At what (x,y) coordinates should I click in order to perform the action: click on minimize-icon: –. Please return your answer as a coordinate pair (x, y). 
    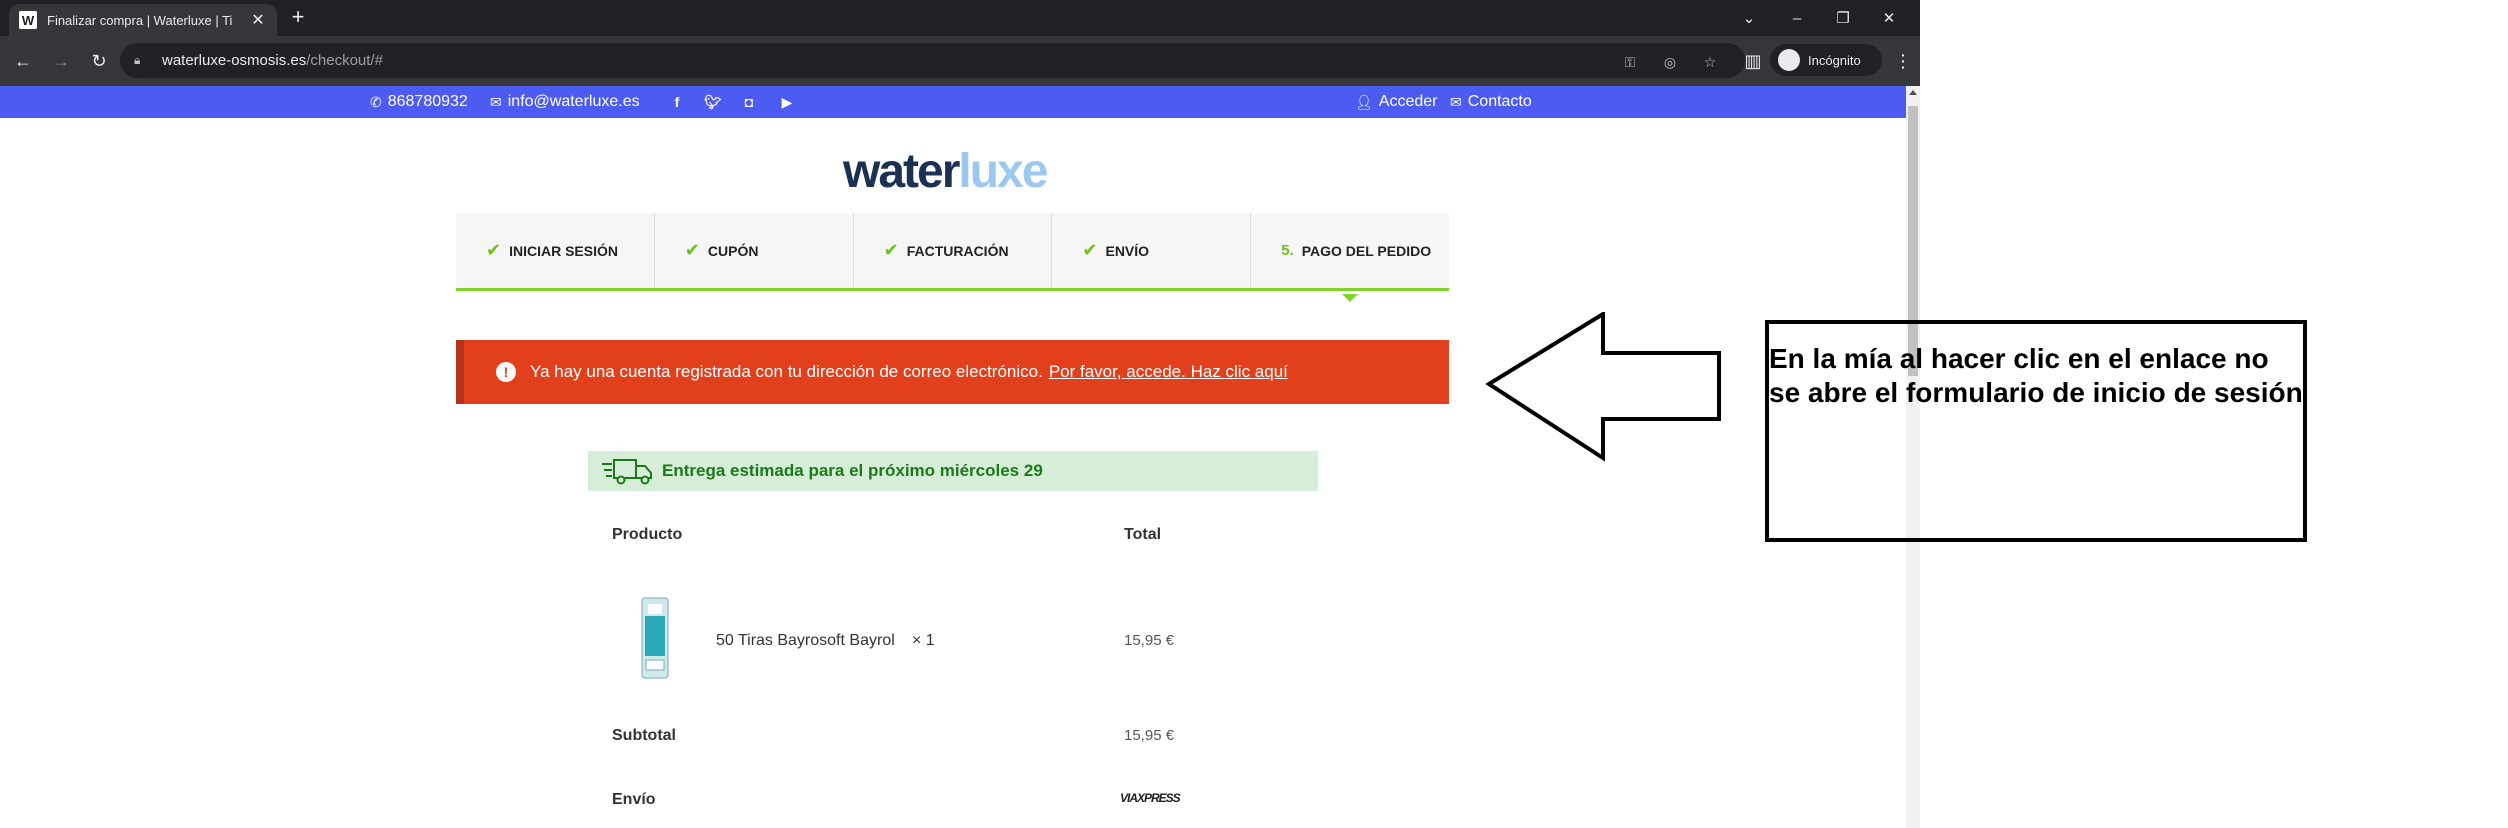
    Looking at the image, I should click on (1797, 18).